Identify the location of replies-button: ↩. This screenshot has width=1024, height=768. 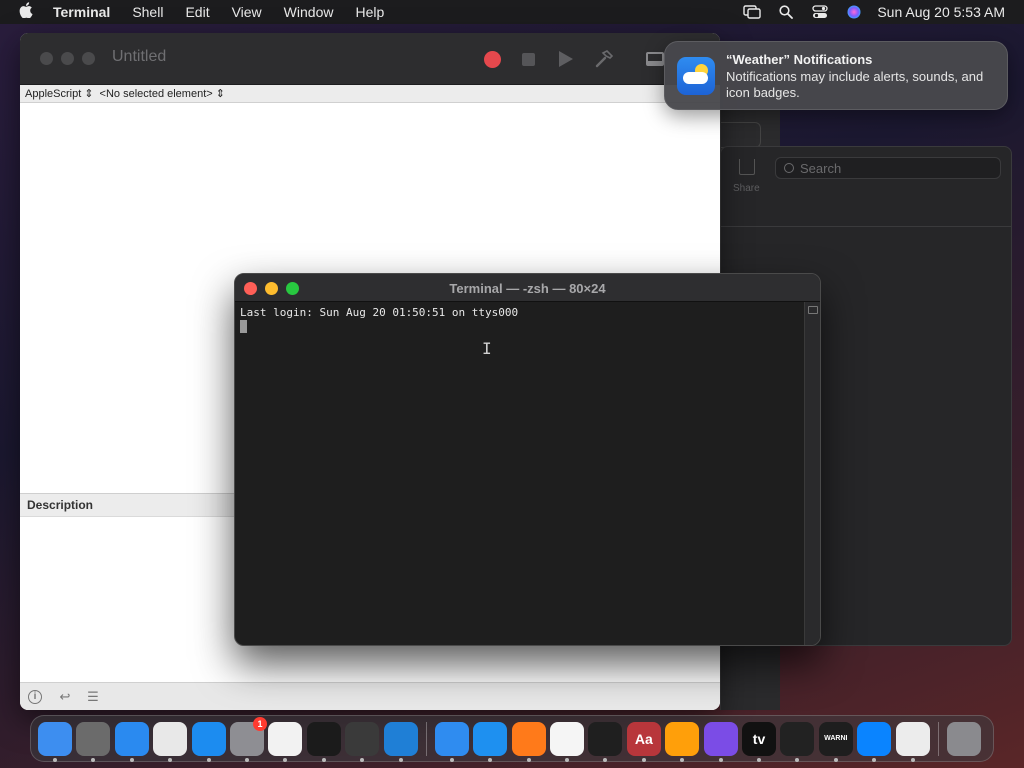
(65, 697).